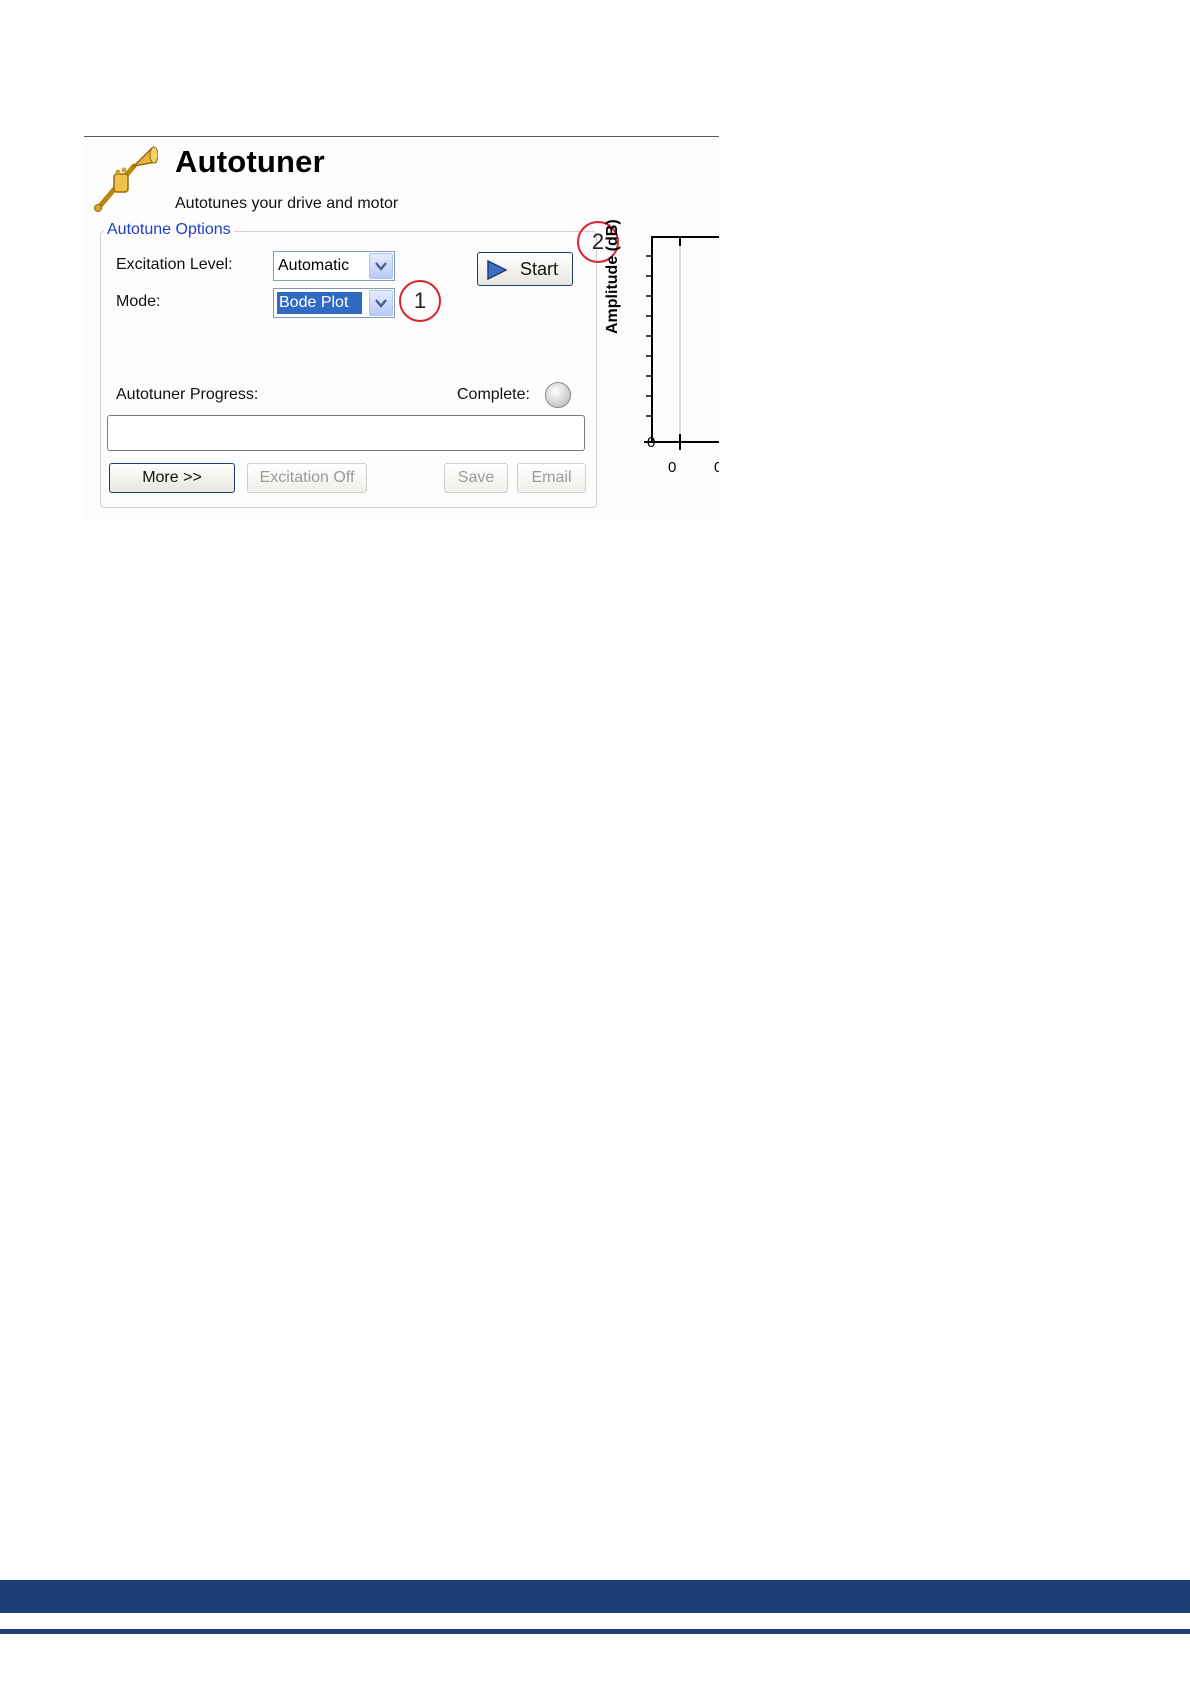 The image size is (1190, 1683). Describe the element at coordinates (595, 1596) in the screenshot. I see `footer-band` at that location.